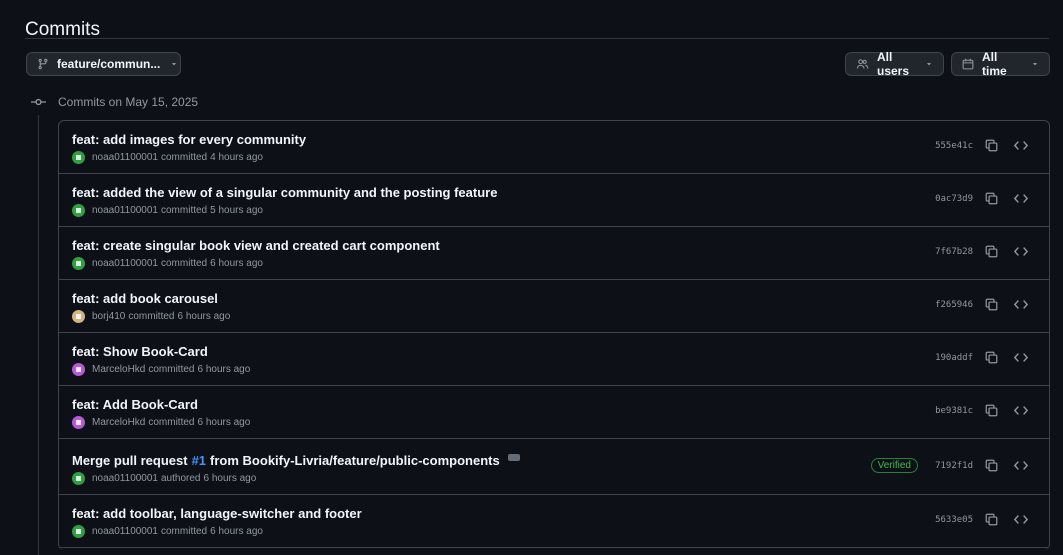 This screenshot has width=1063, height=555. What do you see at coordinates (954, 411) in the screenshot?
I see `commit-sha-link: be9381c` at bounding box center [954, 411].